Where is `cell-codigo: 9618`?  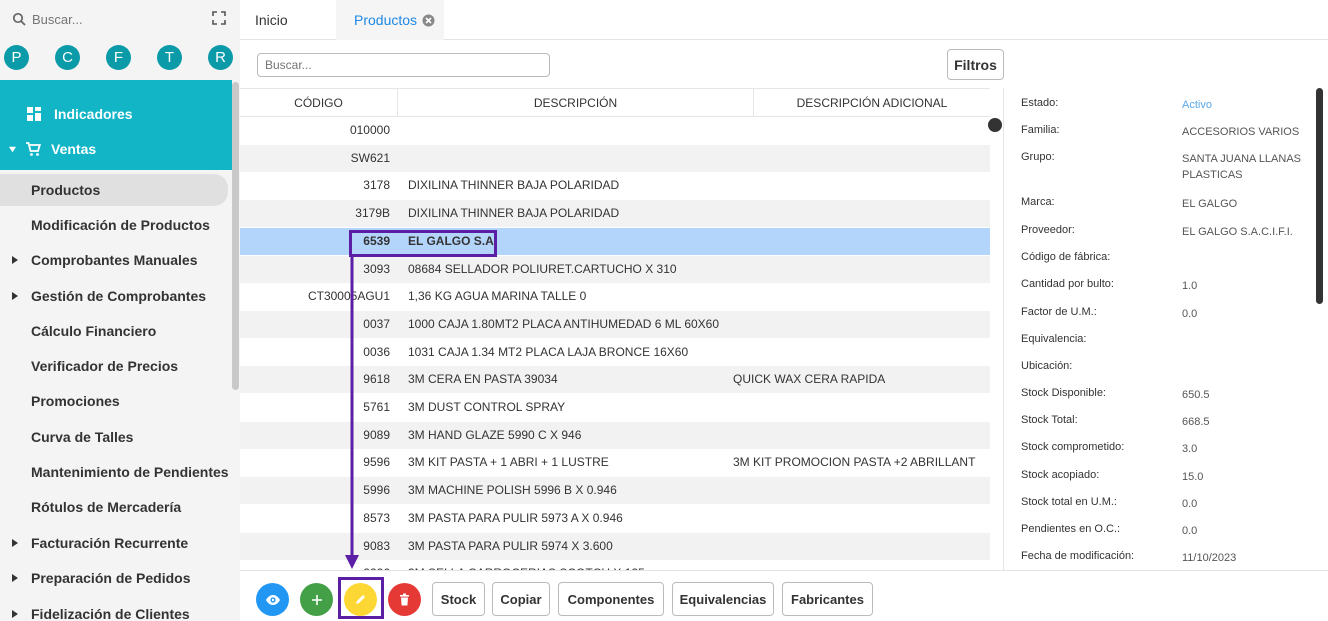 cell-codigo: 9618 is located at coordinates (376, 379).